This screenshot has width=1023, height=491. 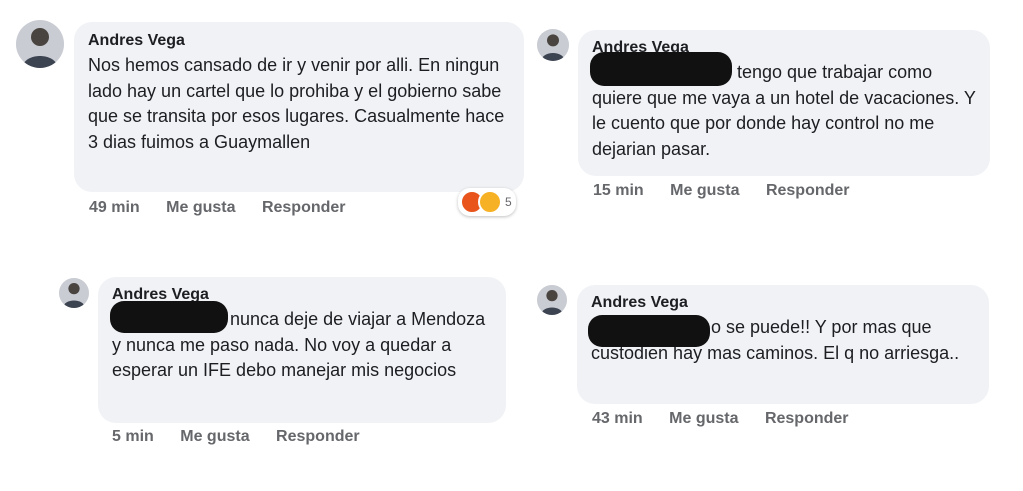 What do you see at coordinates (617, 418) in the screenshot?
I see `timestamp: 43 min` at bounding box center [617, 418].